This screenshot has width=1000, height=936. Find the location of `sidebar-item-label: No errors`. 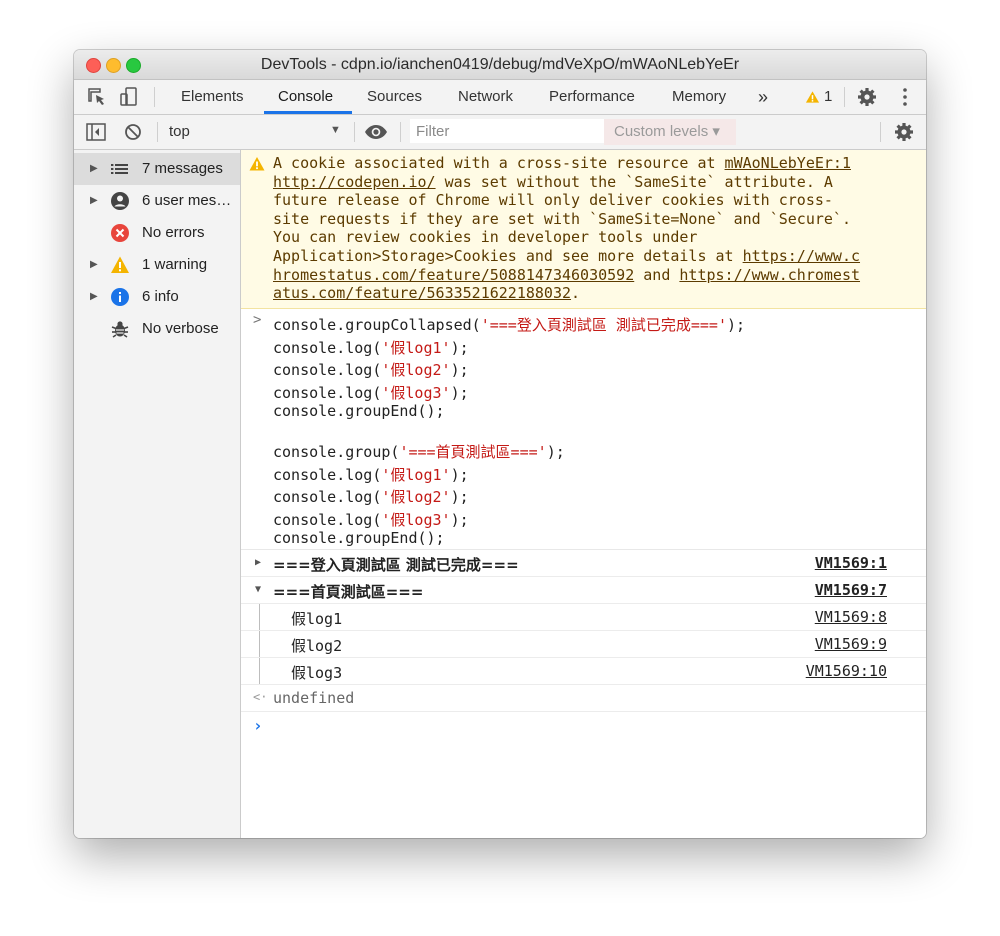

sidebar-item-label: No errors is located at coordinates (173, 232).